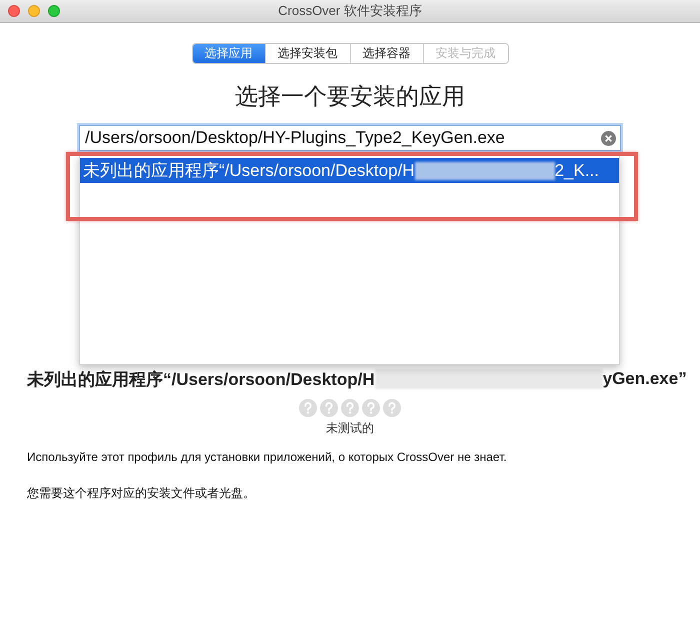 The image size is (700, 639). Describe the element at coordinates (644, 379) in the screenshot. I see `app-name: yGen.exe”` at that location.